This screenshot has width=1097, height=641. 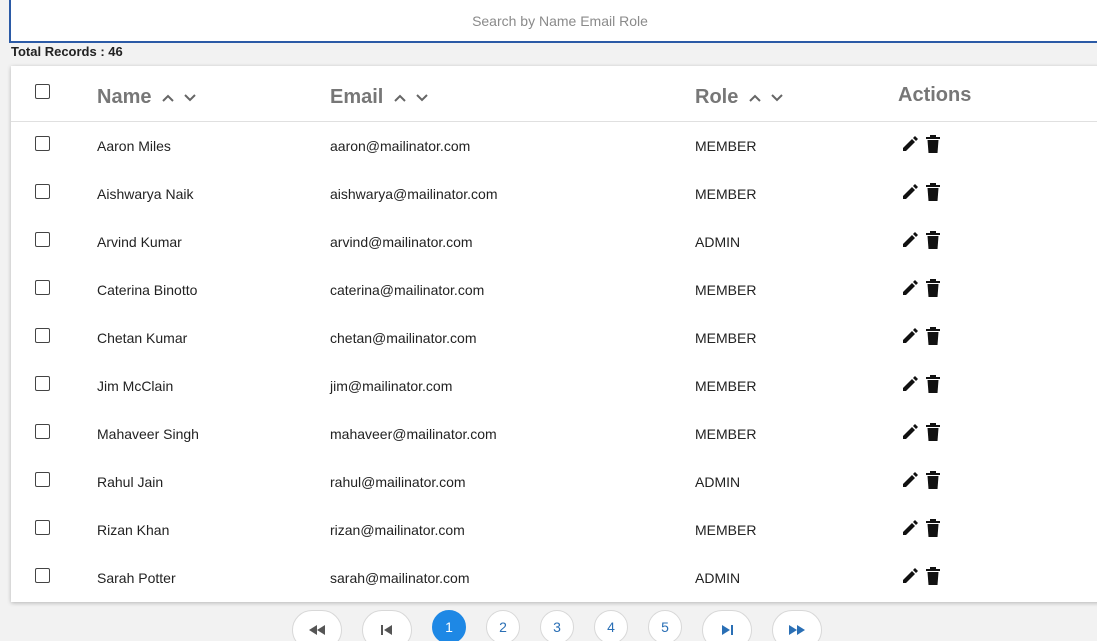 What do you see at coordinates (407, 290) in the screenshot?
I see `user-email: caterina@mailinator.com` at bounding box center [407, 290].